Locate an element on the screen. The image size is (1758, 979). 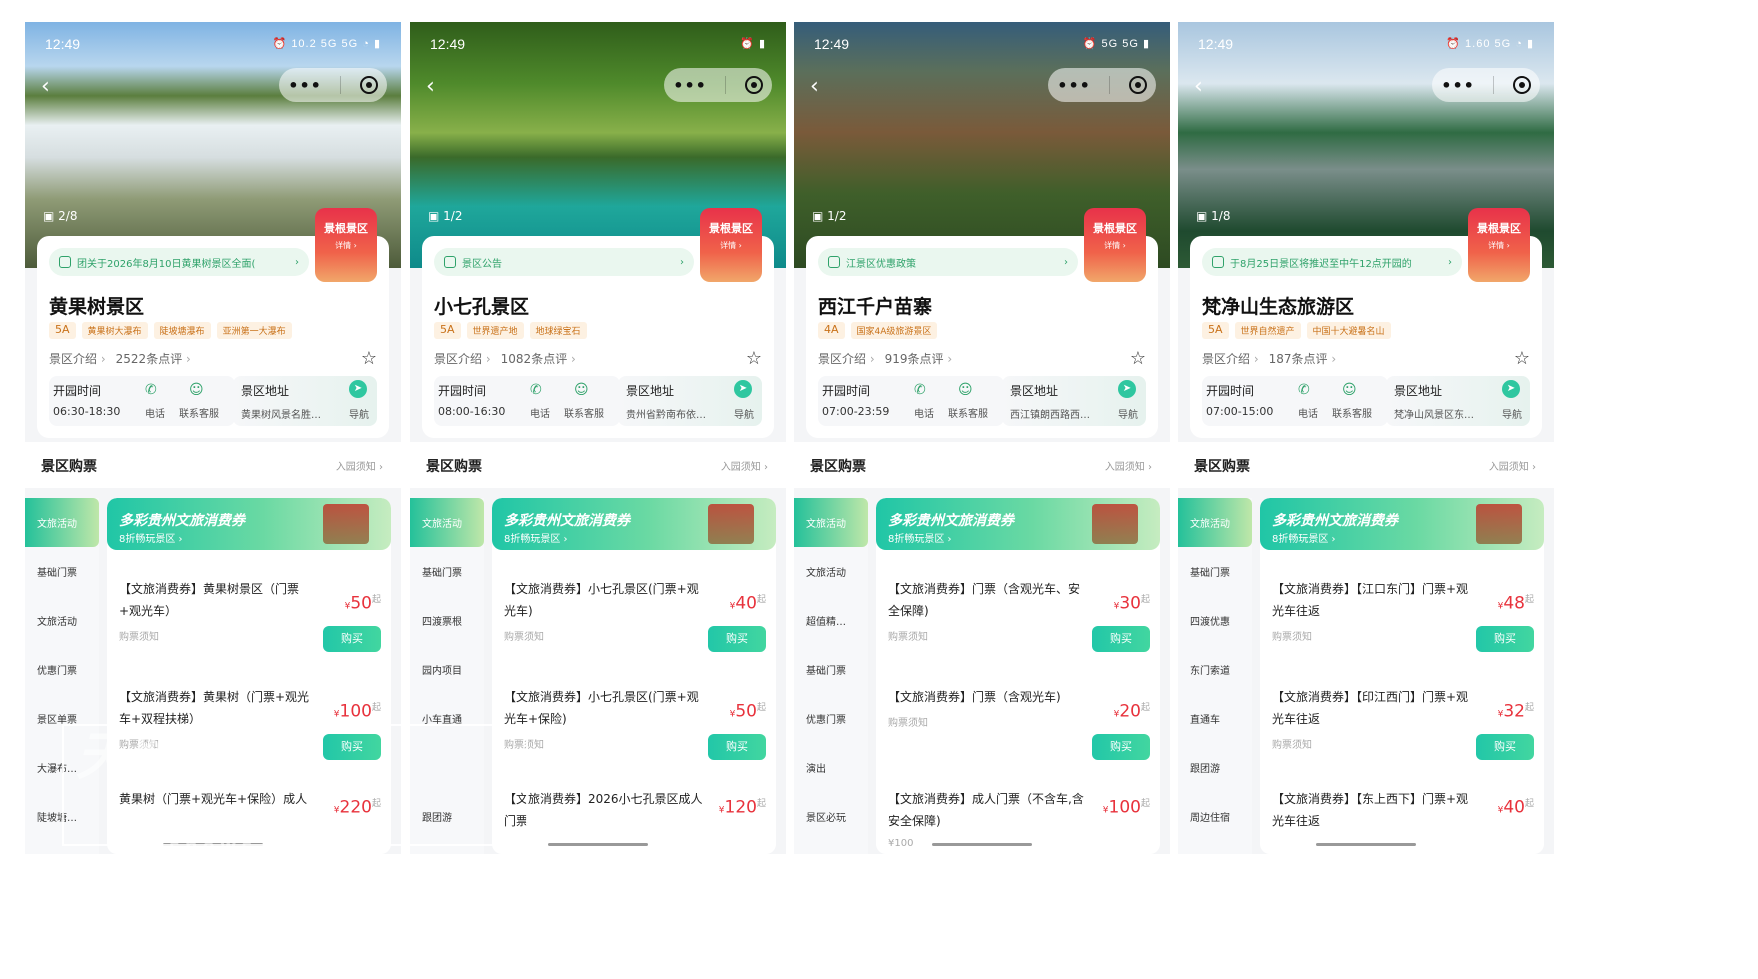
sidebar-item: 演出 is located at coordinates (831, 767).